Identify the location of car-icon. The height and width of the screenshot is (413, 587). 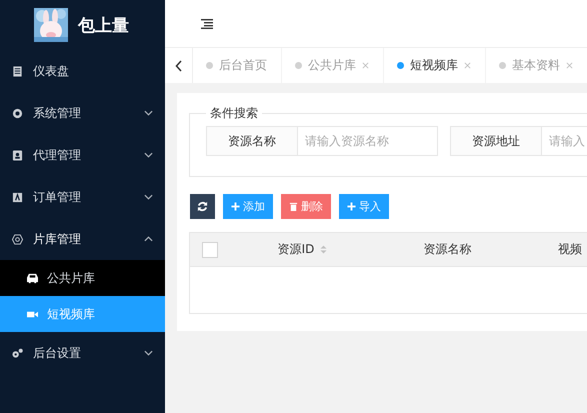
(32, 278).